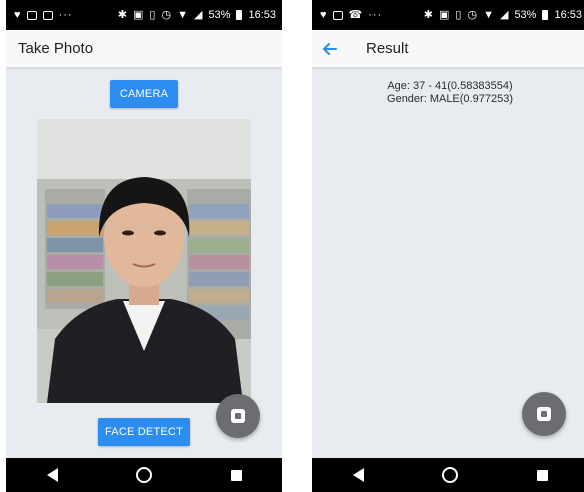 The height and width of the screenshot is (492, 584). I want to click on status-bar: ♥ ☎ ··· ✱ ▣ ▯ ◷ ▼ ◢ 53% 16:53, so click(448, 15).